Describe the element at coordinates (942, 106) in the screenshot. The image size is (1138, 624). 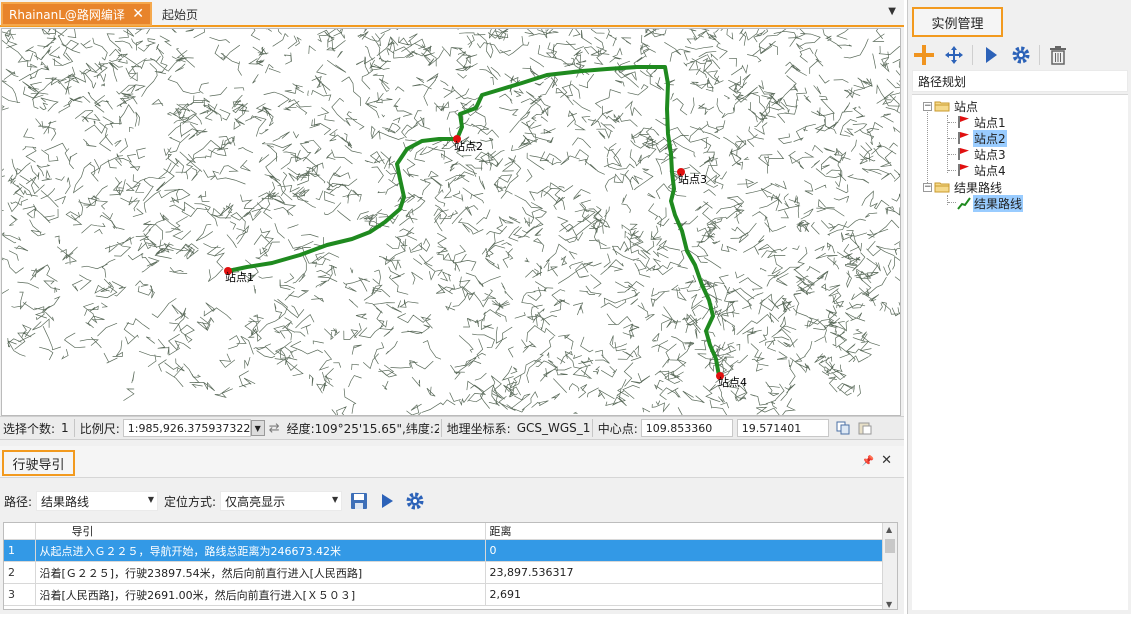
I see `folder-icon` at that location.